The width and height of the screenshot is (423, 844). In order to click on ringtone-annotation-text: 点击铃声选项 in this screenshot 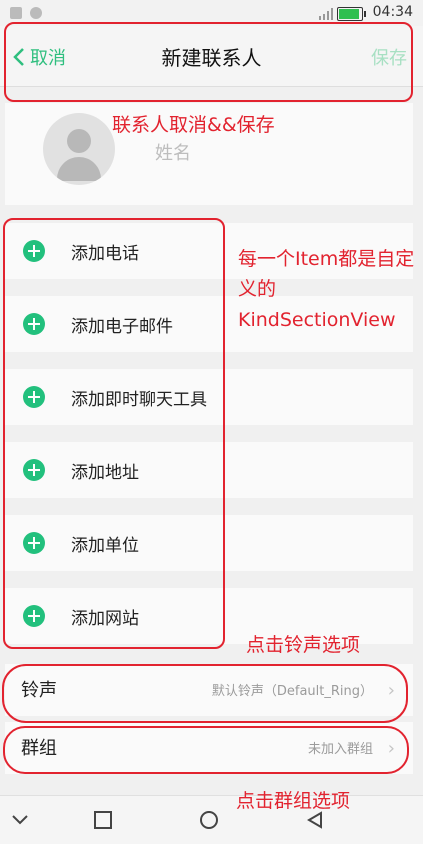, I will do `click(303, 645)`.